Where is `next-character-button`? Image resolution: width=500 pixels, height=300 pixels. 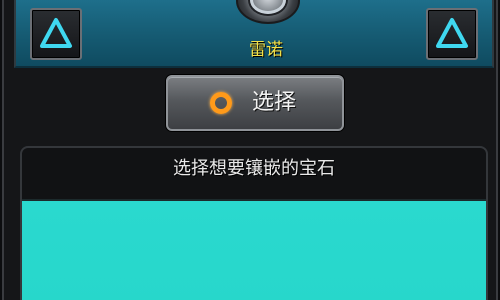
next-character-button is located at coordinates (452, 34).